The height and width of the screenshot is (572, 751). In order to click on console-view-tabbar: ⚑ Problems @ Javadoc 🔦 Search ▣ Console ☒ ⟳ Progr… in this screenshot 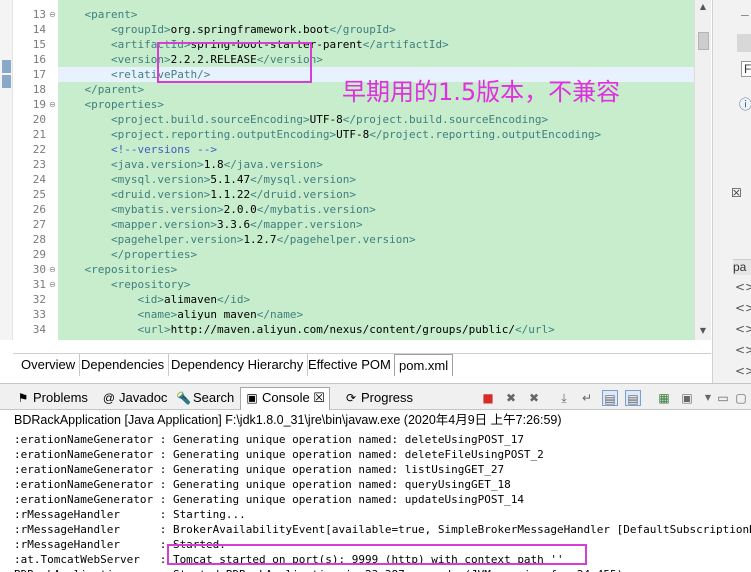, I will do `click(375, 396)`.